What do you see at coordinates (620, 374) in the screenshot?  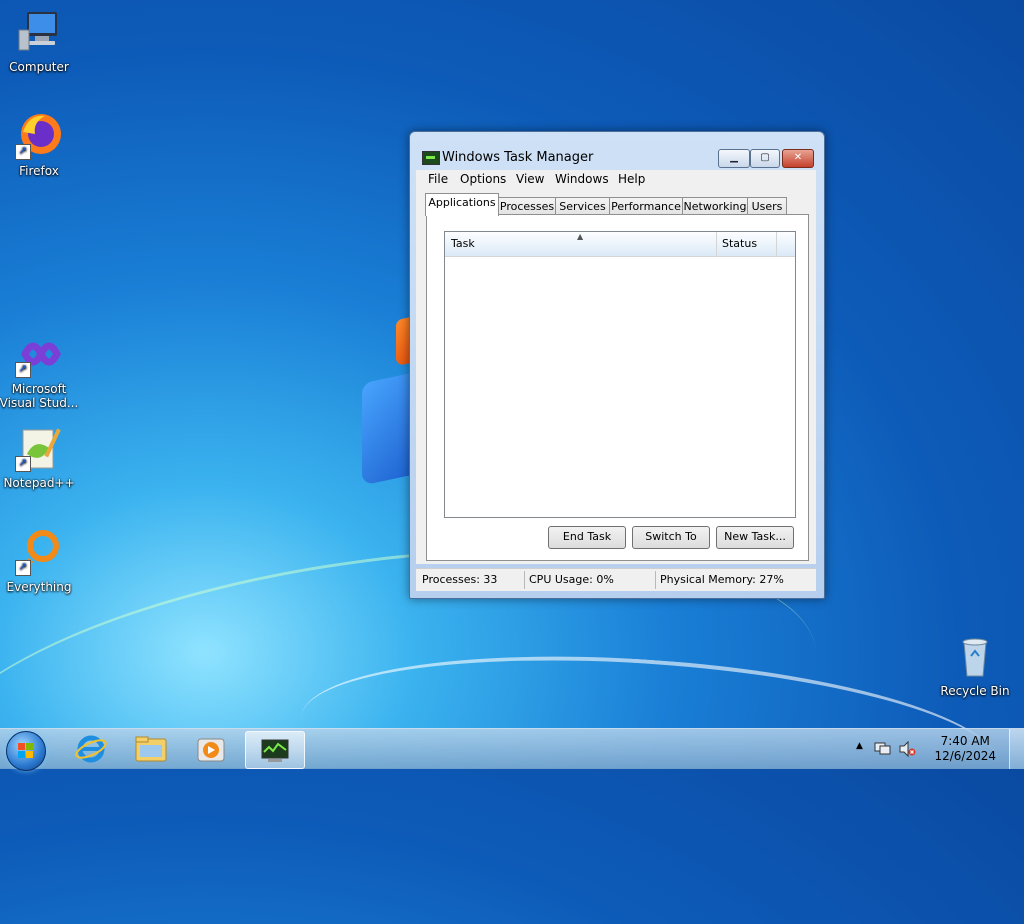 I see `task-list: ▲ Task Status` at bounding box center [620, 374].